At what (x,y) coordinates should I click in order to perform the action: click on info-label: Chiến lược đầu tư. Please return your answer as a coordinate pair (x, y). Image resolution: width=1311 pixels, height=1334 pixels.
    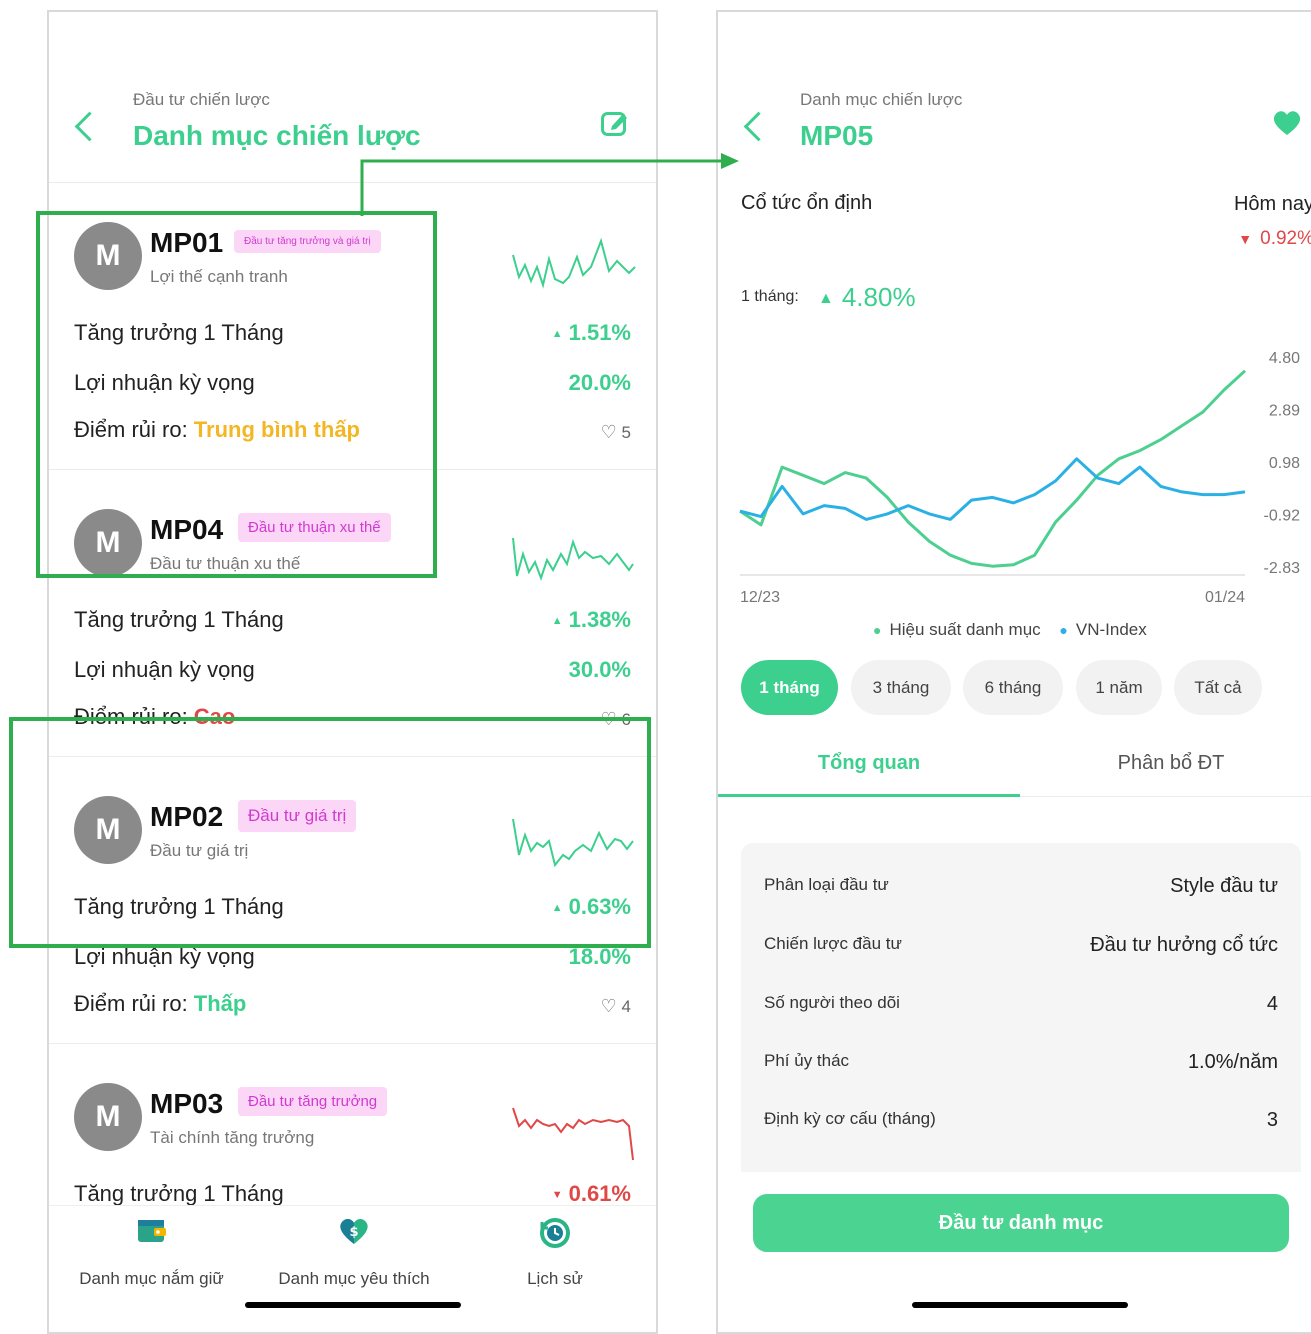
    Looking at the image, I should click on (833, 943).